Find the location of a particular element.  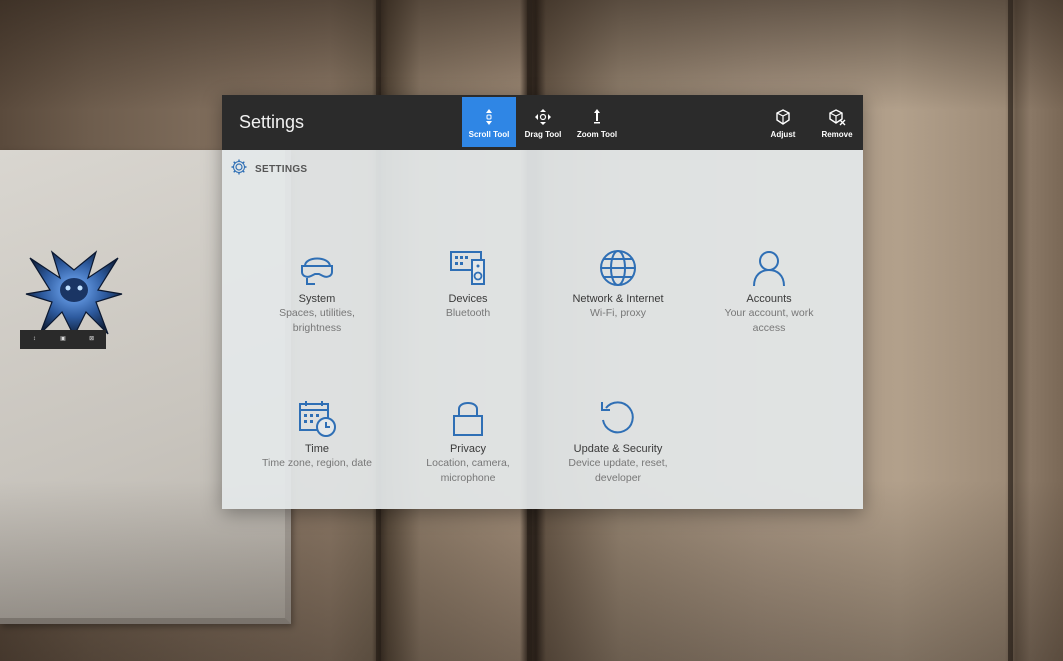

settings-tile-devices: Devices Bluetooth is located at coordinates (468, 280).